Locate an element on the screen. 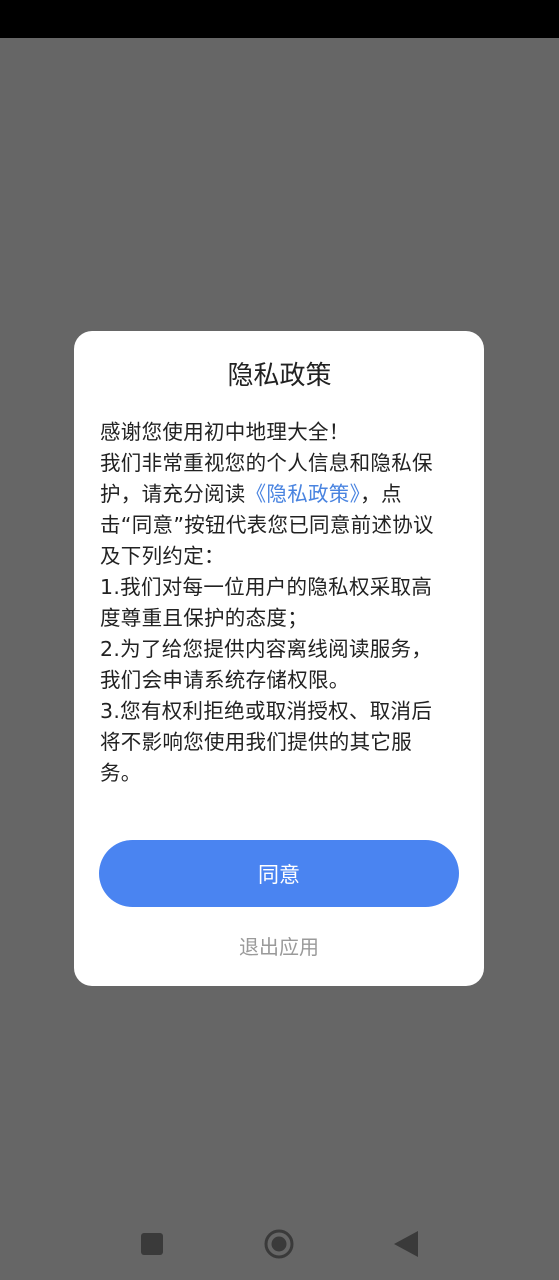  greeting-text: 感谢您使用初中地理大全！ is located at coordinates (225, 432).